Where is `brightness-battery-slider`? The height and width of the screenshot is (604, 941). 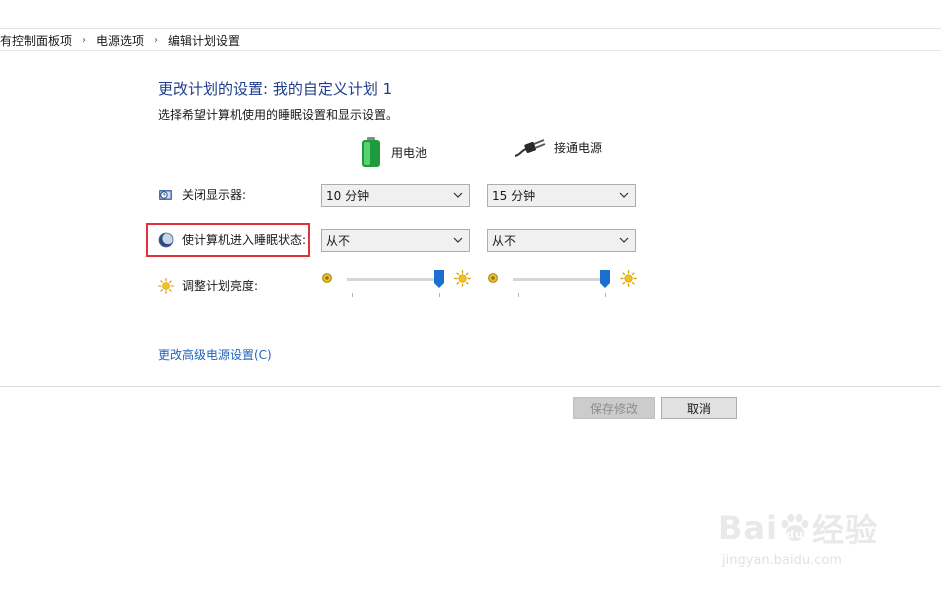 brightness-battery-slider is located at coordinates (397, 285).